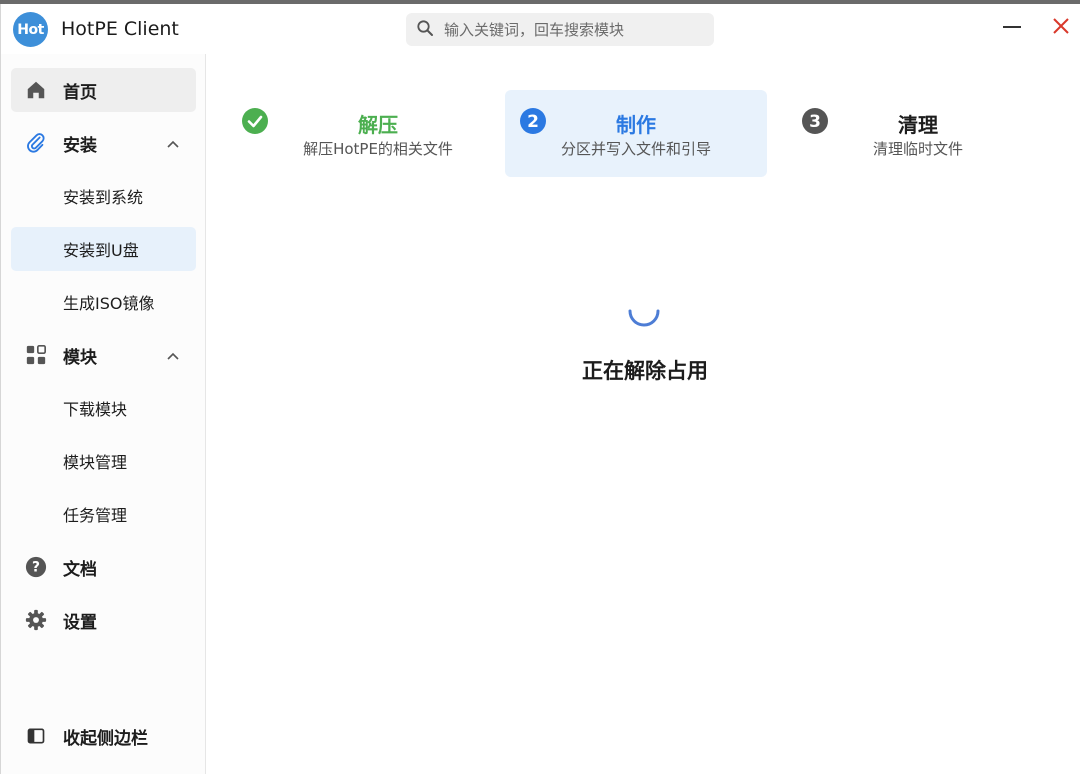 This screenshot has width=1080, height=774. What do you see at coordinates (103, 143) in the screenshot?
I see `sidebar-item-install: 安装` at bounding box center [103, 143].